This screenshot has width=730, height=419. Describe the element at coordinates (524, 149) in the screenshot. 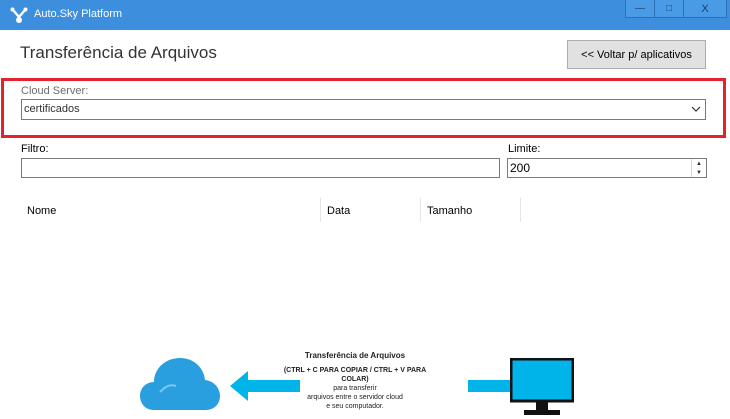

I see `limit-label: Limite:` at that location.